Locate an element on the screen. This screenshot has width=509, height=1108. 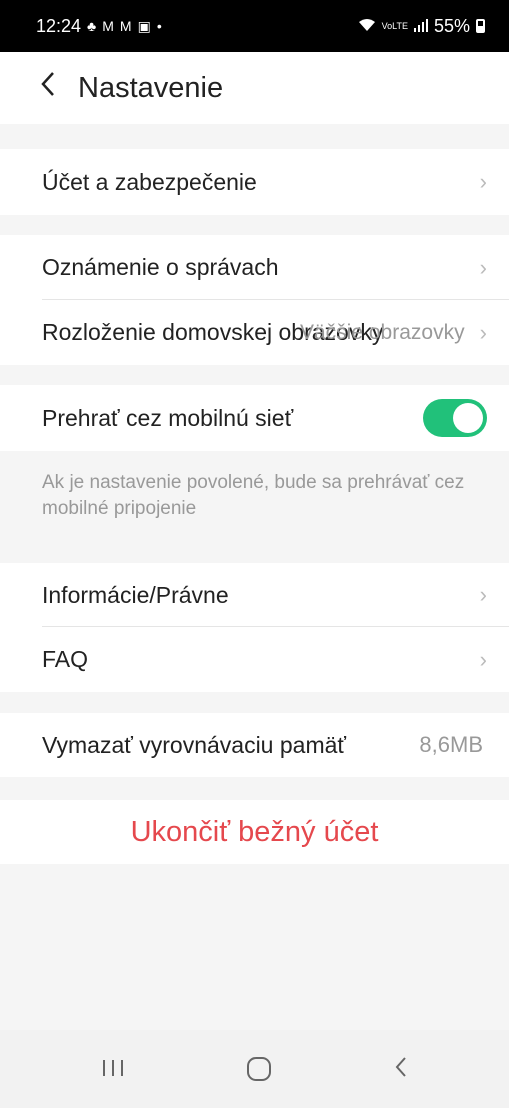
recent-apps-icon is located at coordinates (113, 1069).